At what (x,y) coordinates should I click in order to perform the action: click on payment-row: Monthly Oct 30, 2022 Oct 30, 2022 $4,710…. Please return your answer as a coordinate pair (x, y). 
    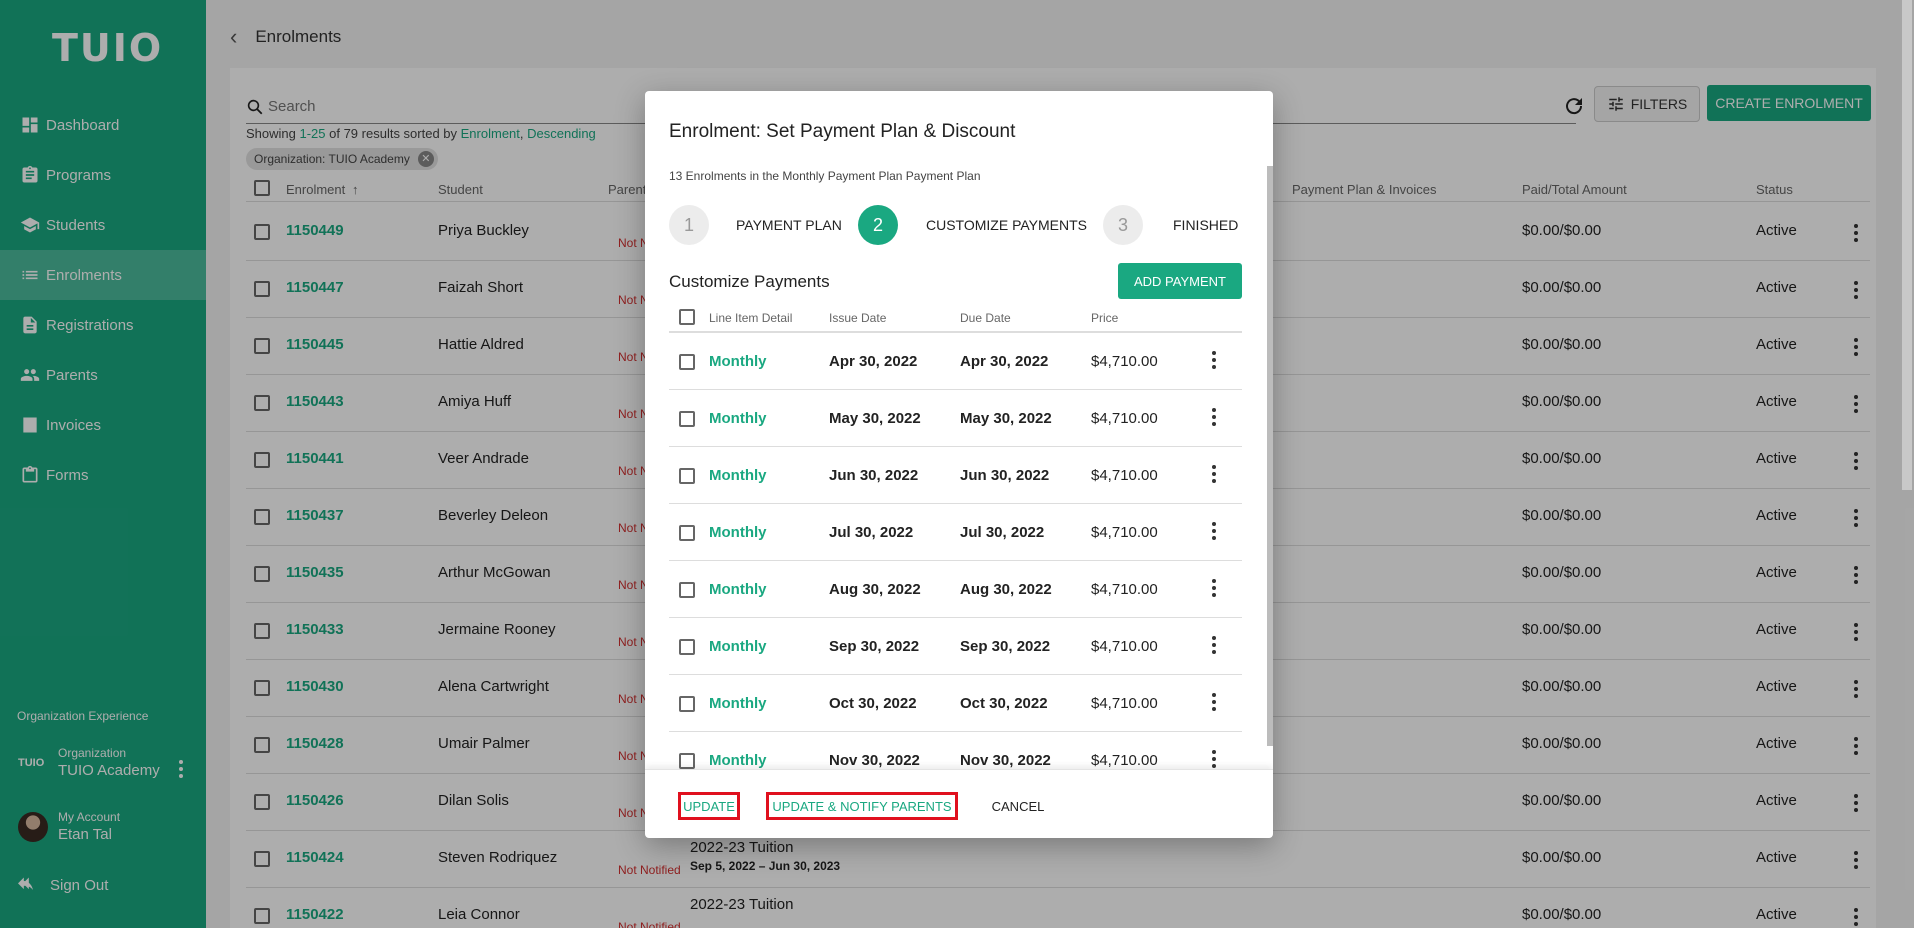
    Looking at the image, I should click on (955, 703).